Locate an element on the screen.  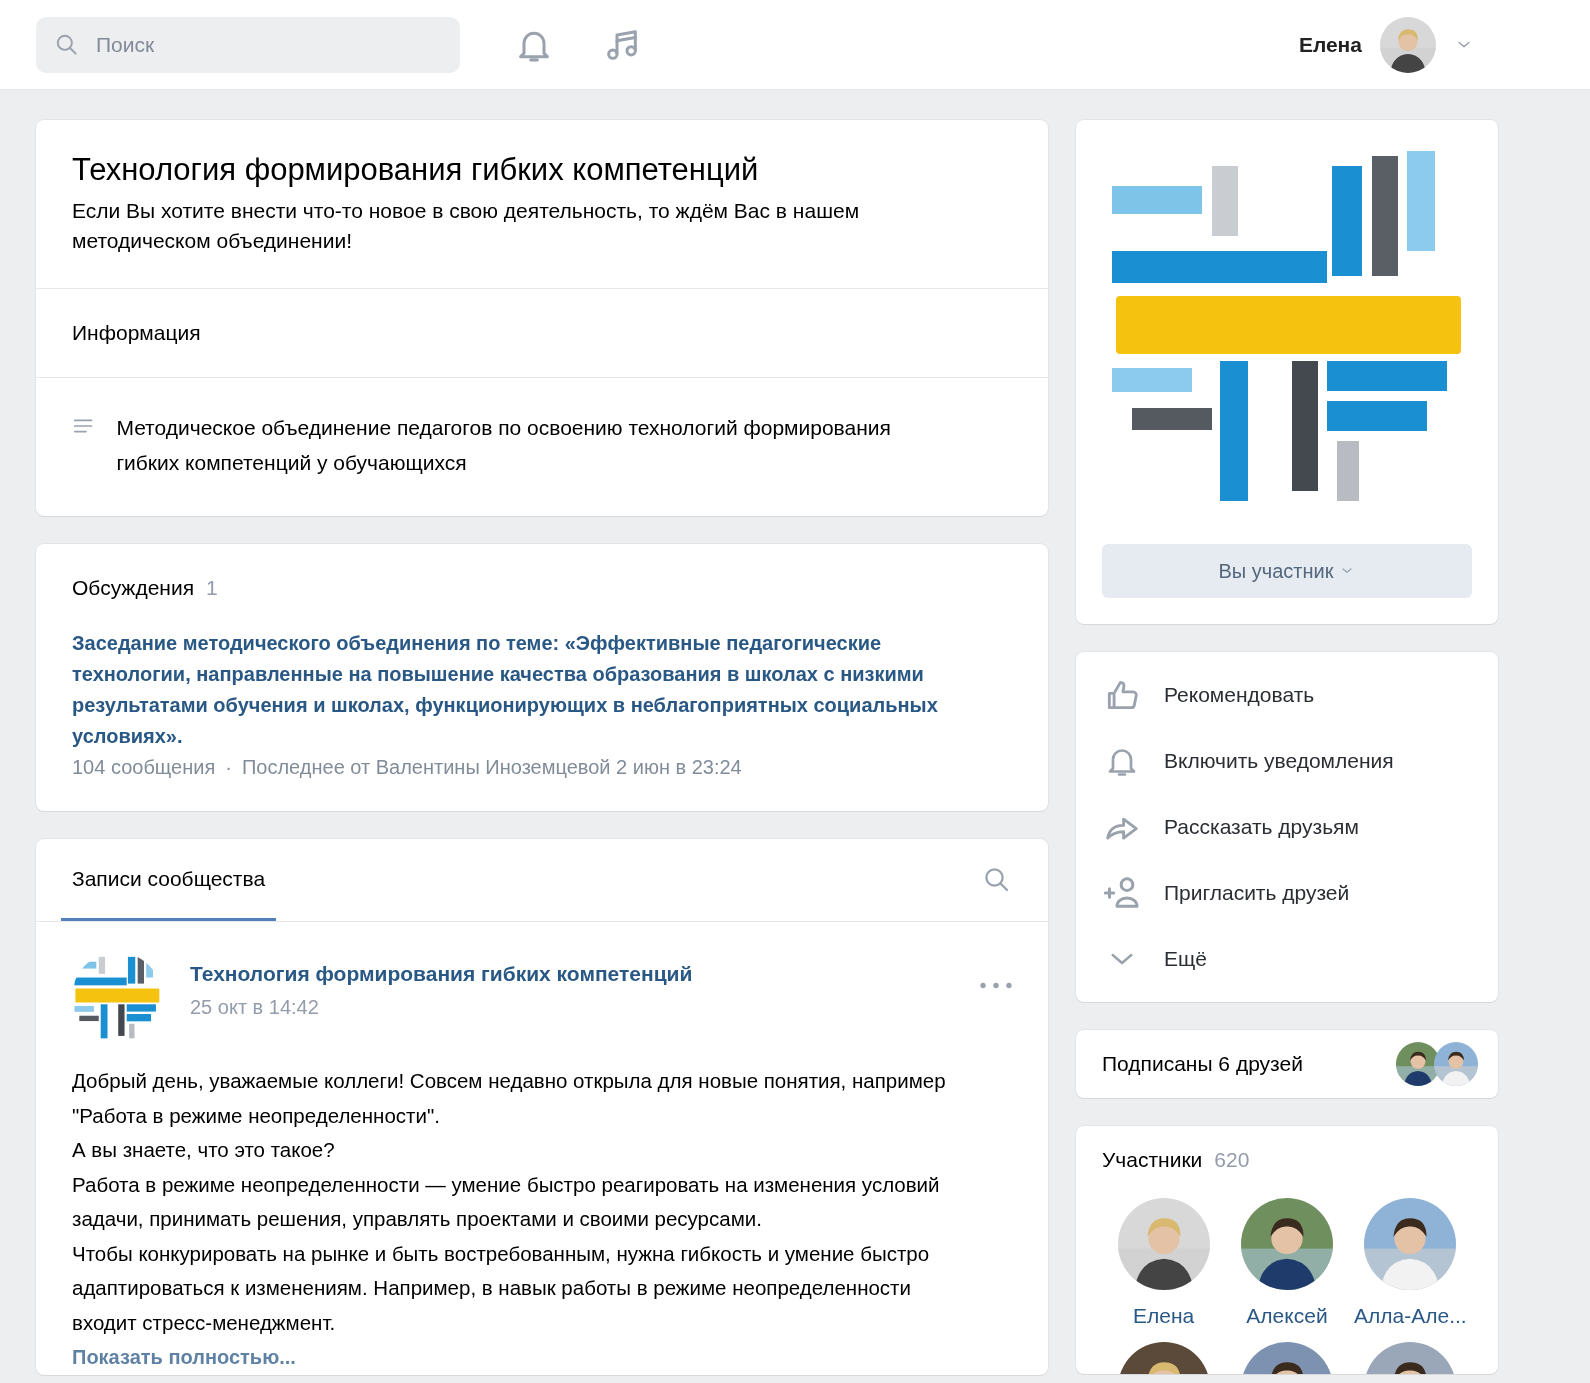
friends-subscribed: Подписаны 6 друзей is located at coordinates (1202, 1064).